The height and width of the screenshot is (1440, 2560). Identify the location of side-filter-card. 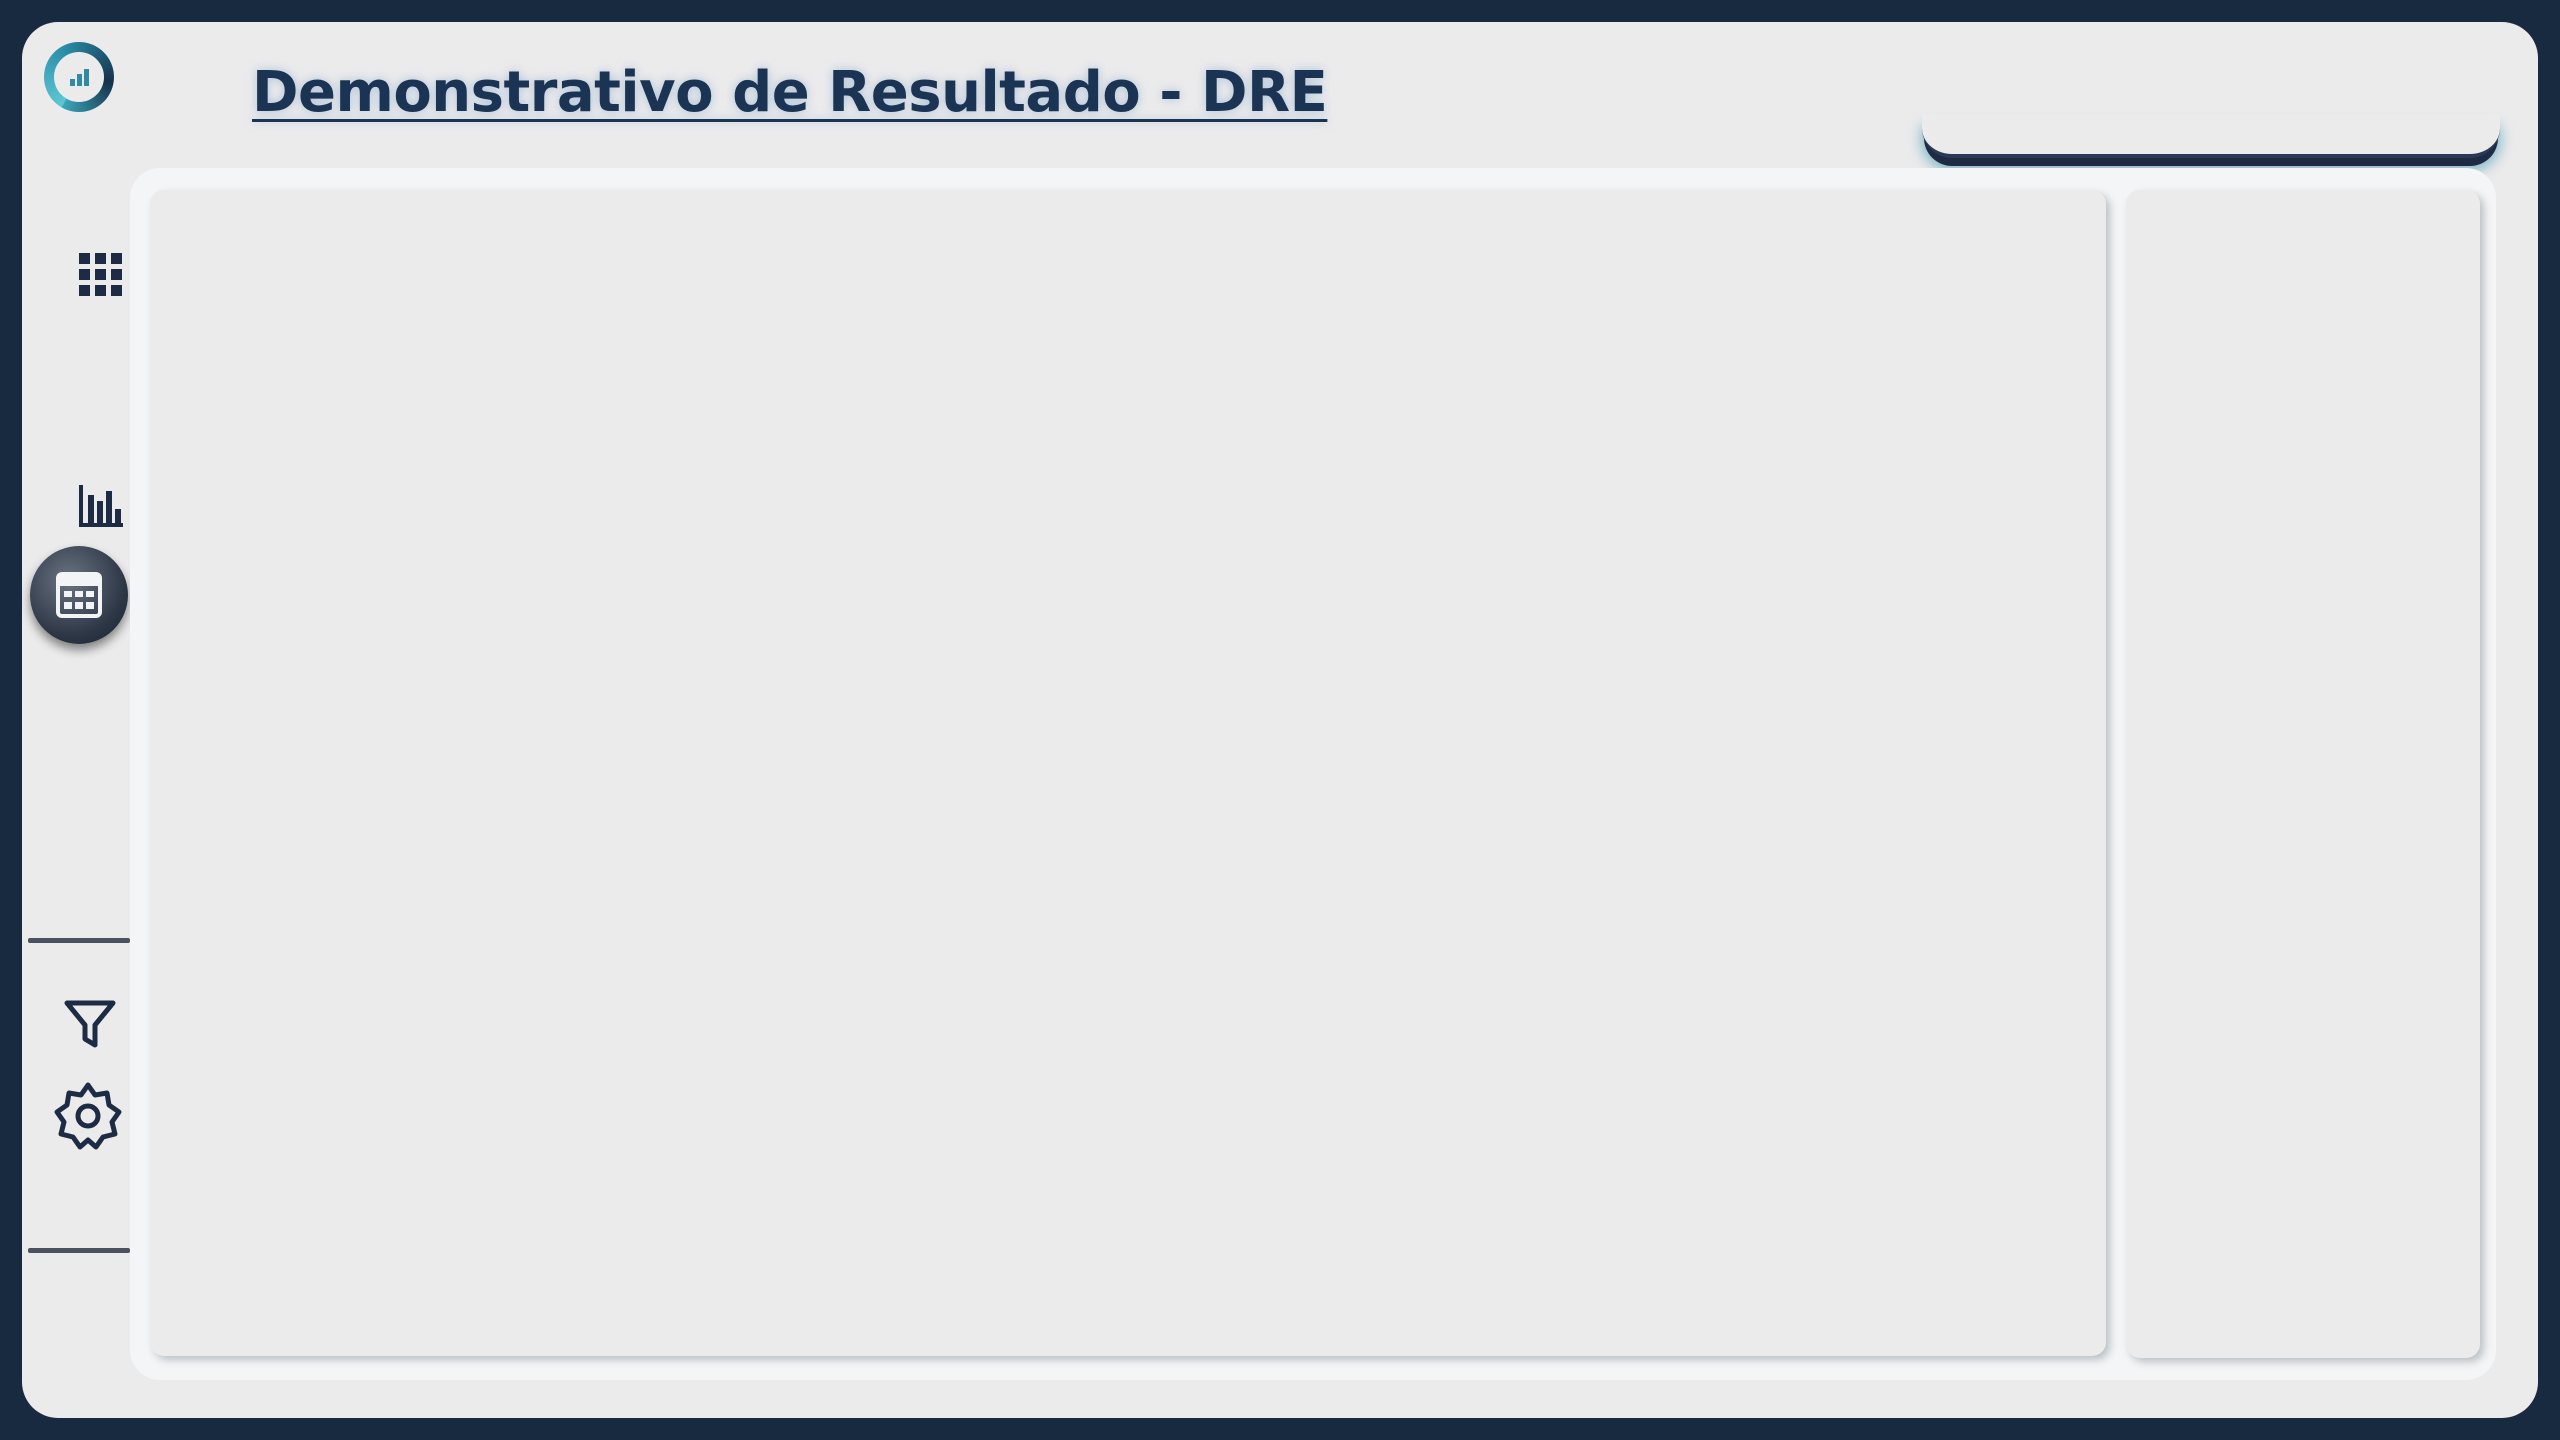
(2303, 774).